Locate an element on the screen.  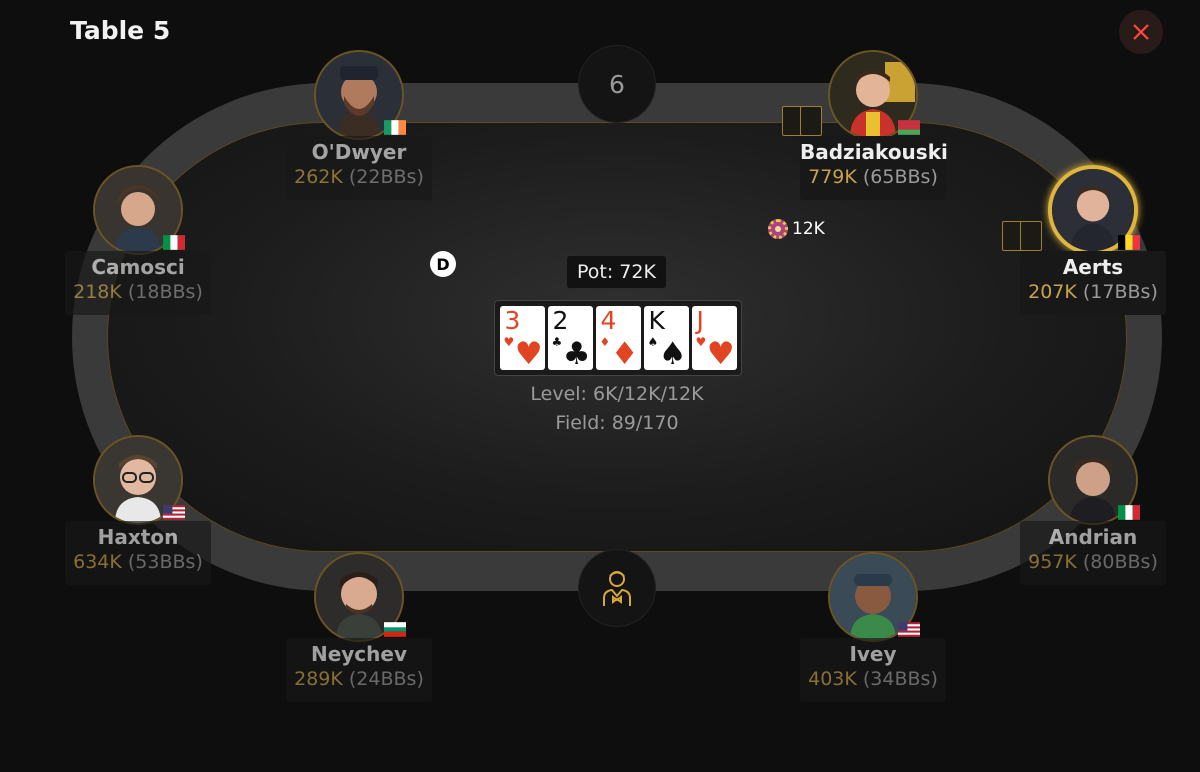
player-bbs: (80BBs) is located at coordinates (1120, 562).